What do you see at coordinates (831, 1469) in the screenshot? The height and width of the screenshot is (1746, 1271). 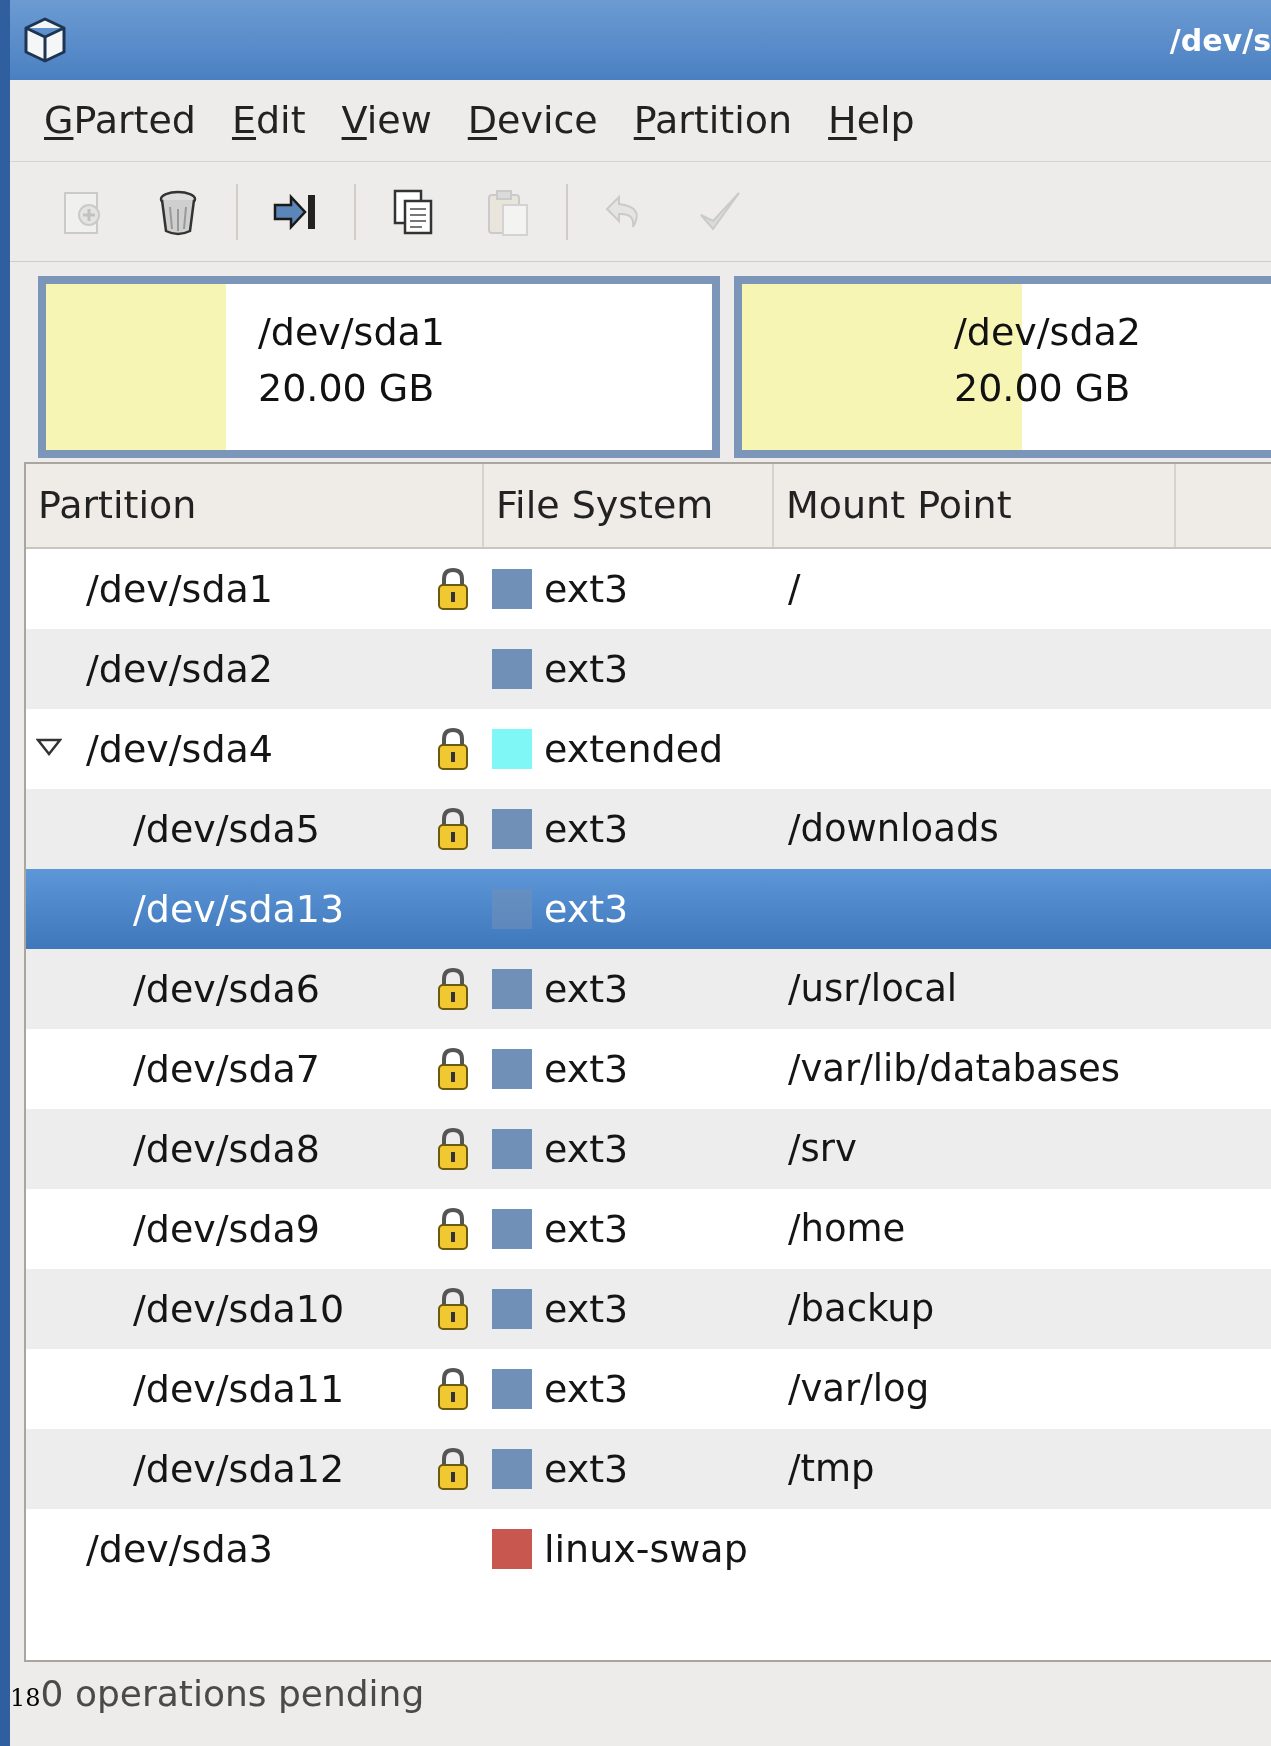 I see `mount-point-text: /tmp` at bounding box center [831, 1469].